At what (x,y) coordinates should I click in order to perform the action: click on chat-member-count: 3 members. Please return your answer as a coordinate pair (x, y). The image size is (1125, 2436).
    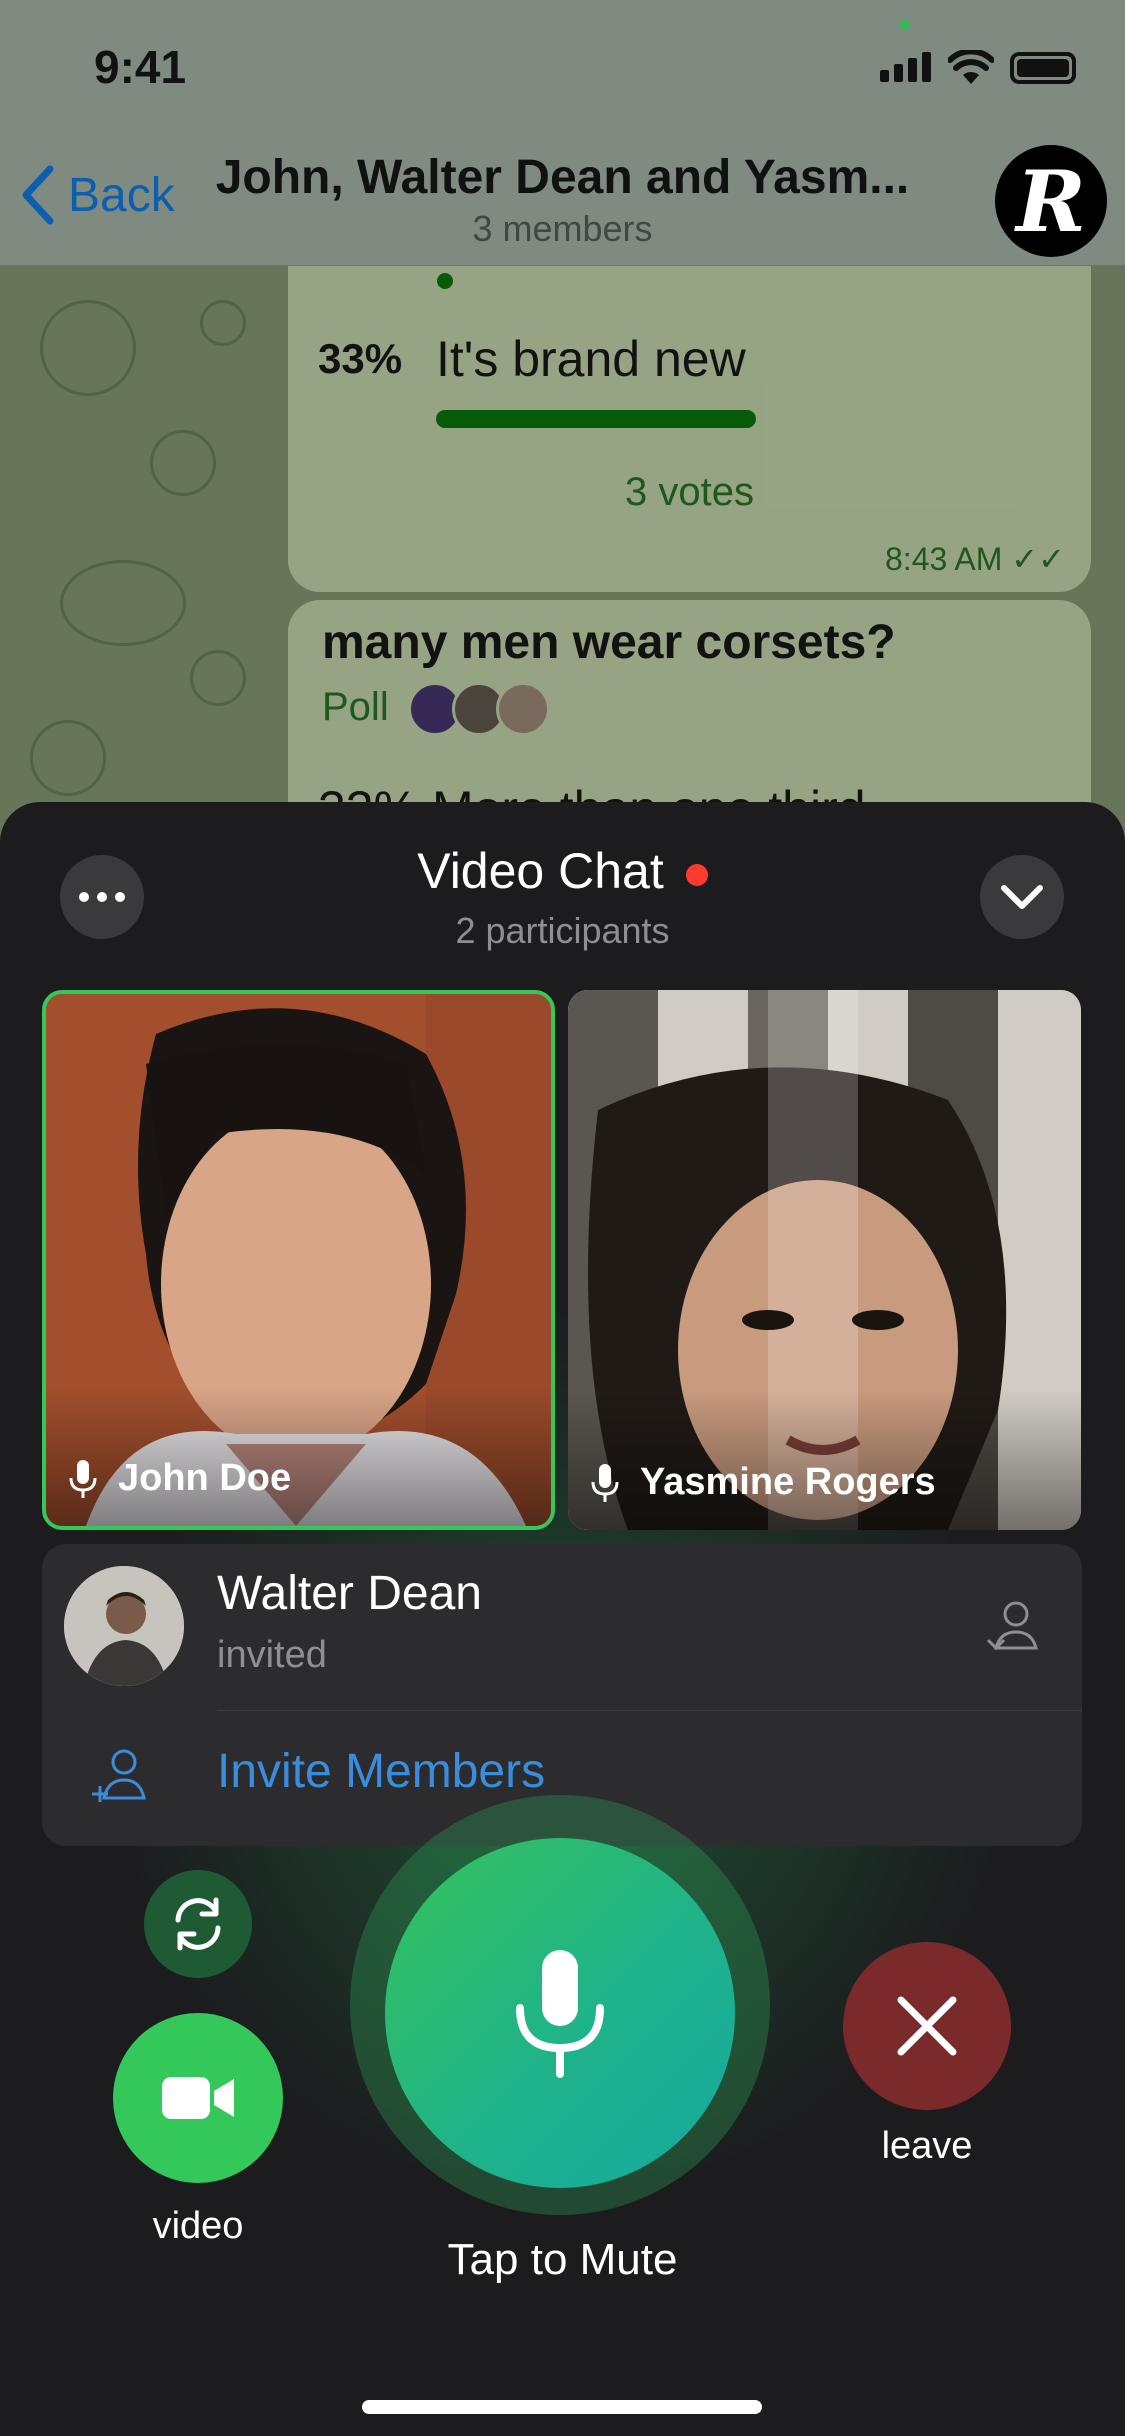
    Looking at the image, I should click on (562, 228).